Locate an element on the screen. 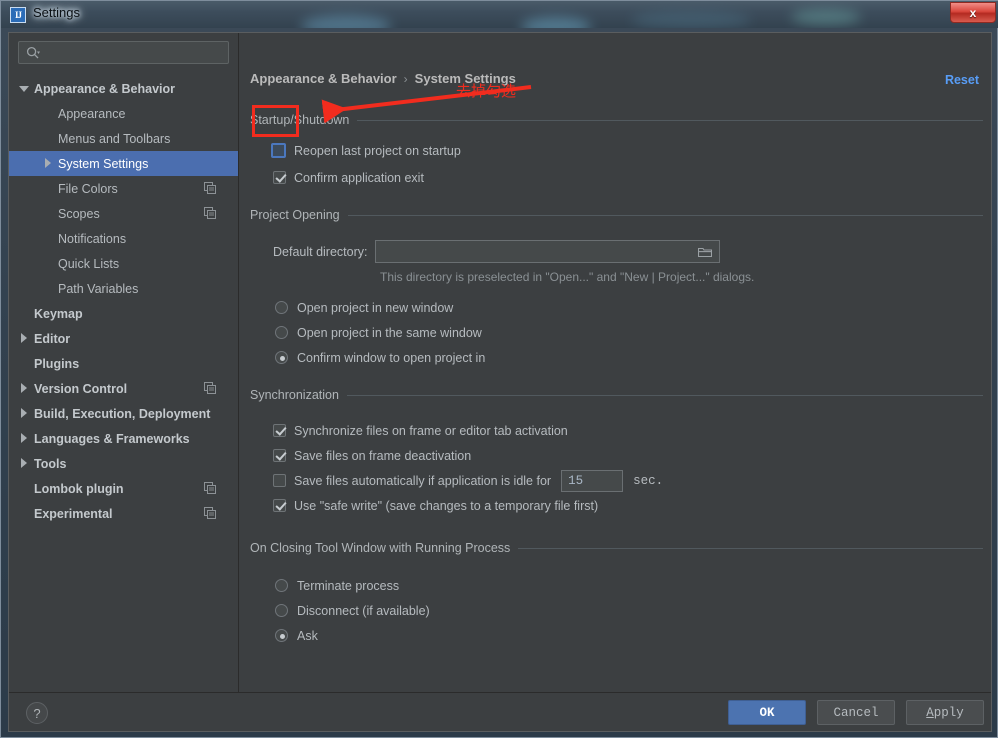 This screenshot has height=738, width=998. project-opening-option-row: Open project in new window is located at coordinates (629, 307).